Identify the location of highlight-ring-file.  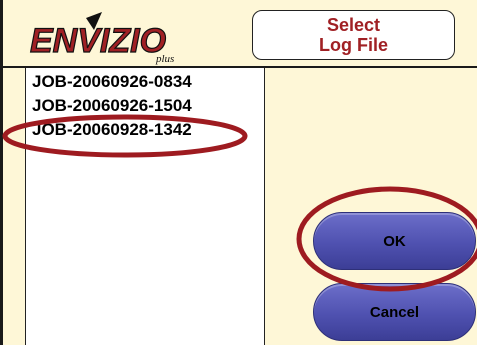
(125, 136).